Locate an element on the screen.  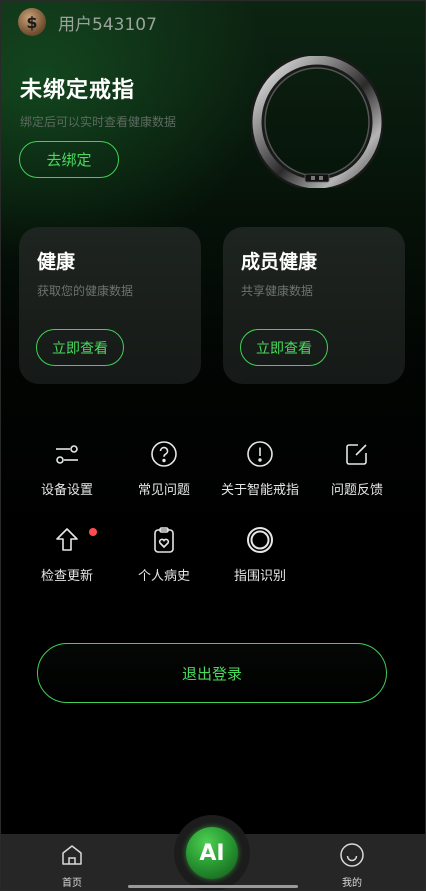
clipboard-heart-icon is located at coordinates (164, 540).